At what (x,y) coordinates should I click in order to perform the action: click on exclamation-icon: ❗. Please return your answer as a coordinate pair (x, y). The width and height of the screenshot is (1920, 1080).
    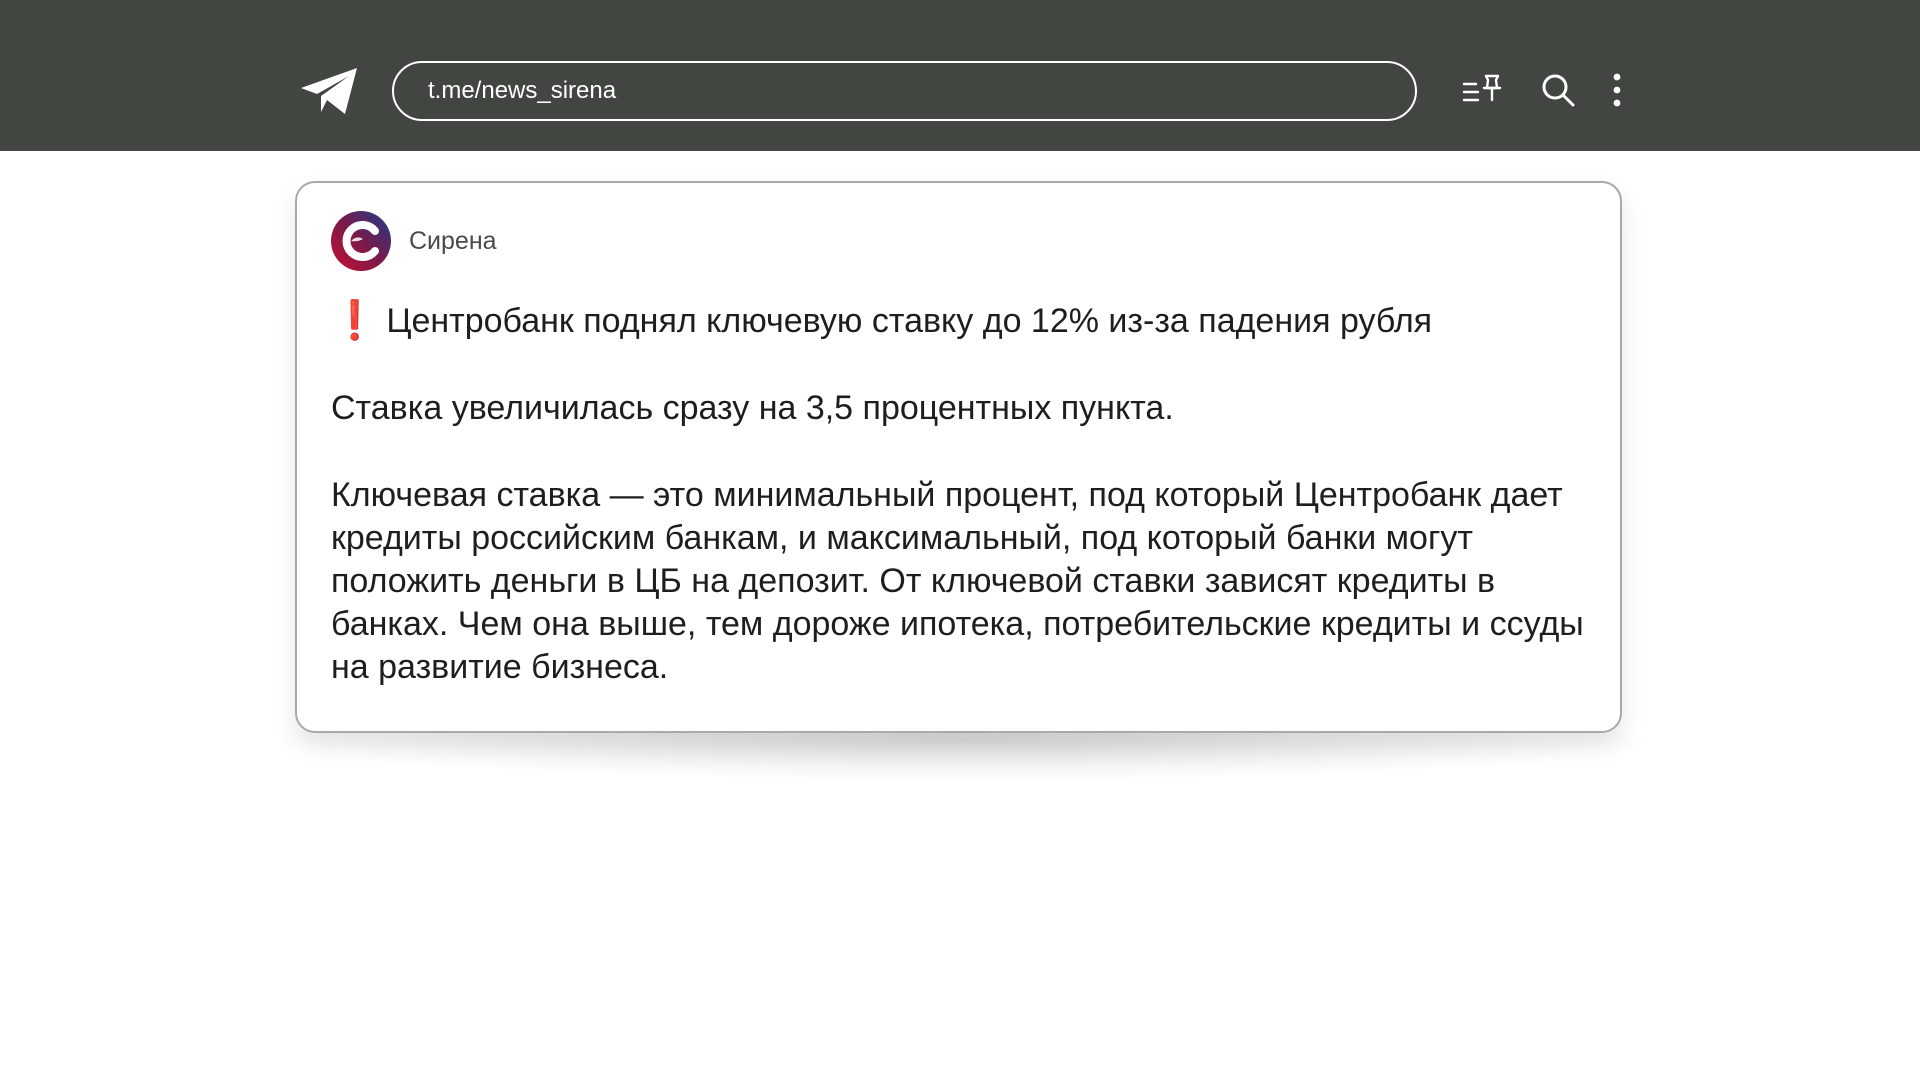
    Looking at the image, I should click on (355, 321).